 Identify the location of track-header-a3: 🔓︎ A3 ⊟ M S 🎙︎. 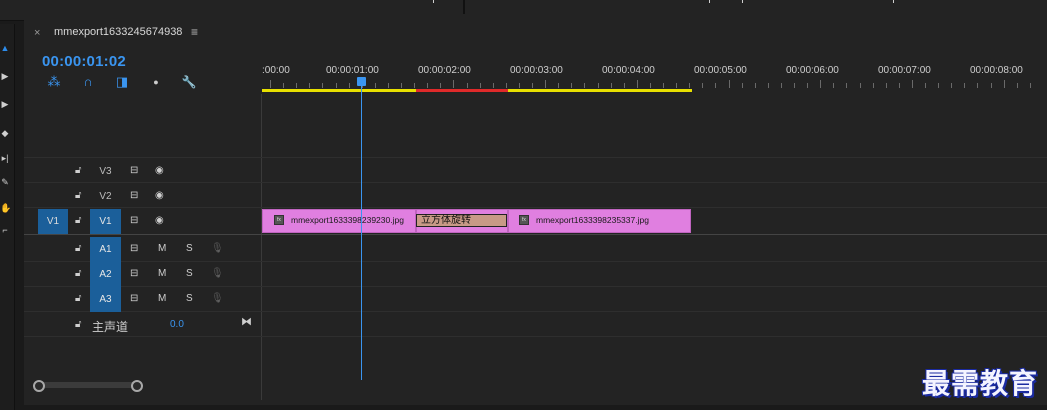
(143, 299).